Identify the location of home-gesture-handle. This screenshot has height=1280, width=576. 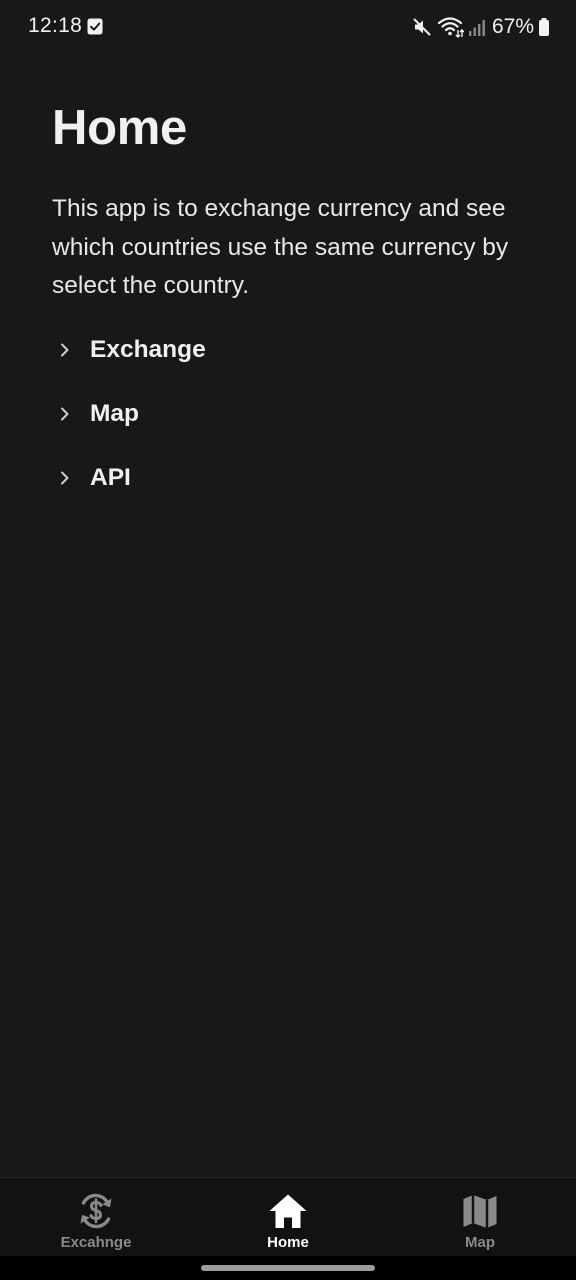
(288, 1268).